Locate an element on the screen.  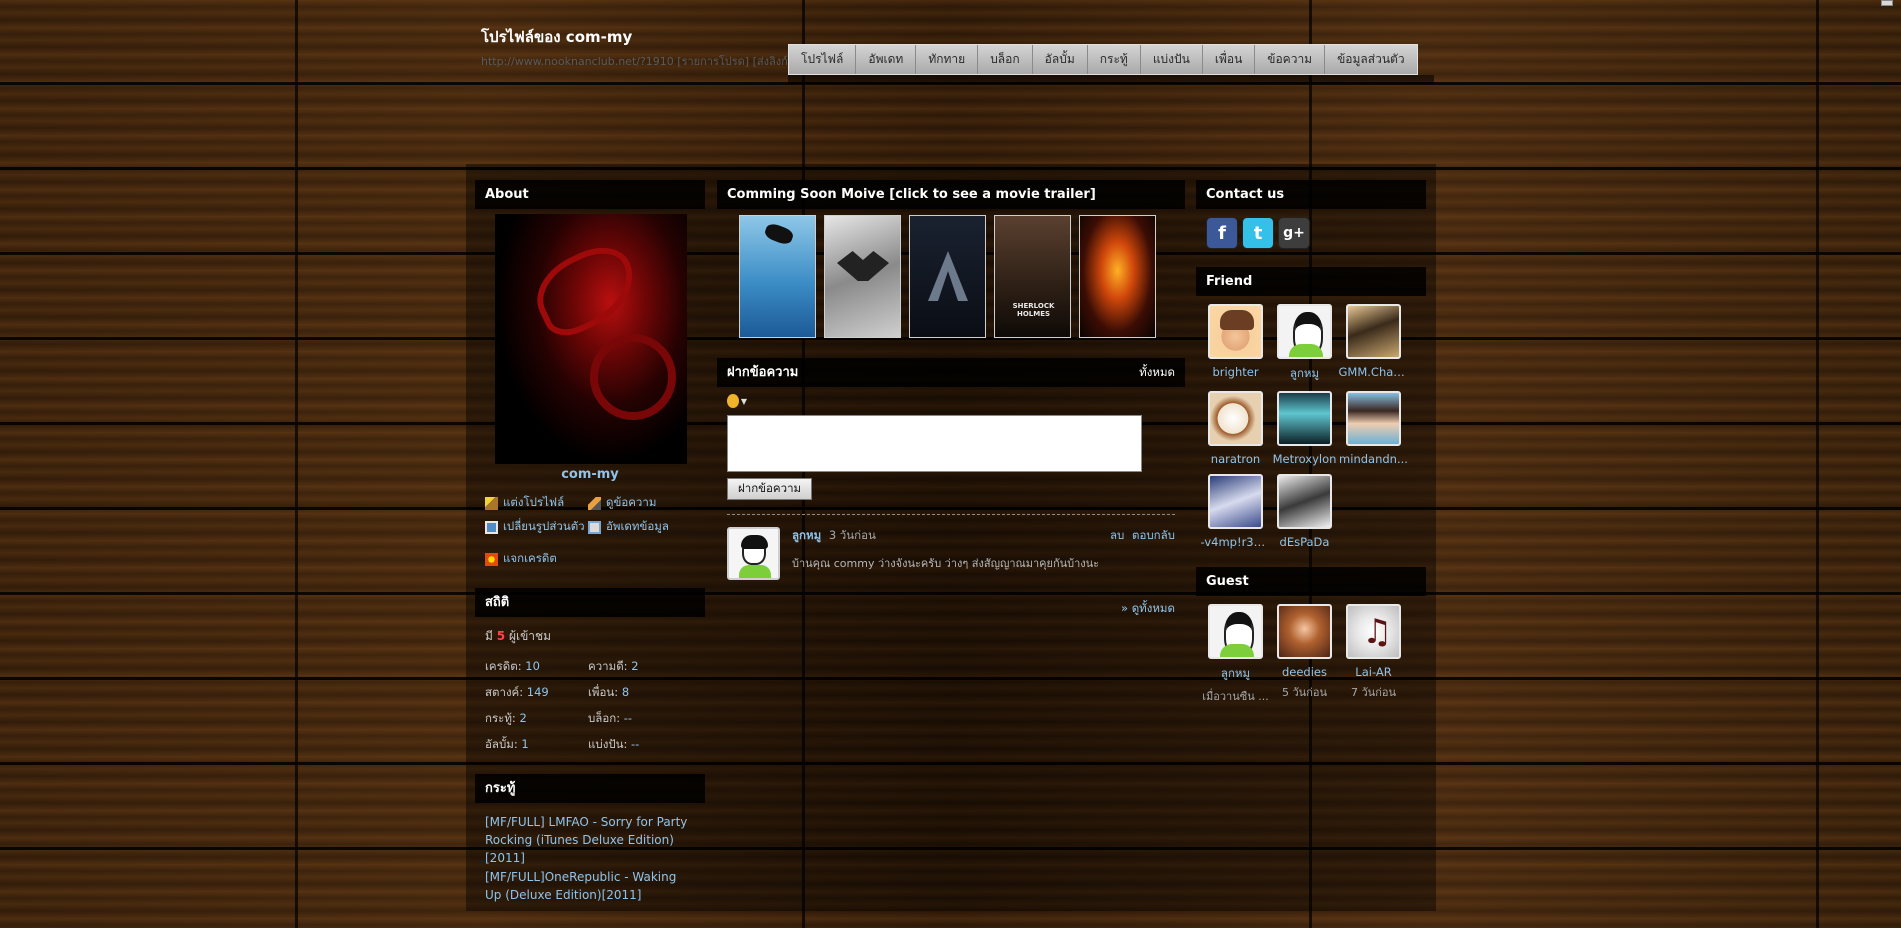
nav-update: อัพเดท is located at coordinates (886, 59).